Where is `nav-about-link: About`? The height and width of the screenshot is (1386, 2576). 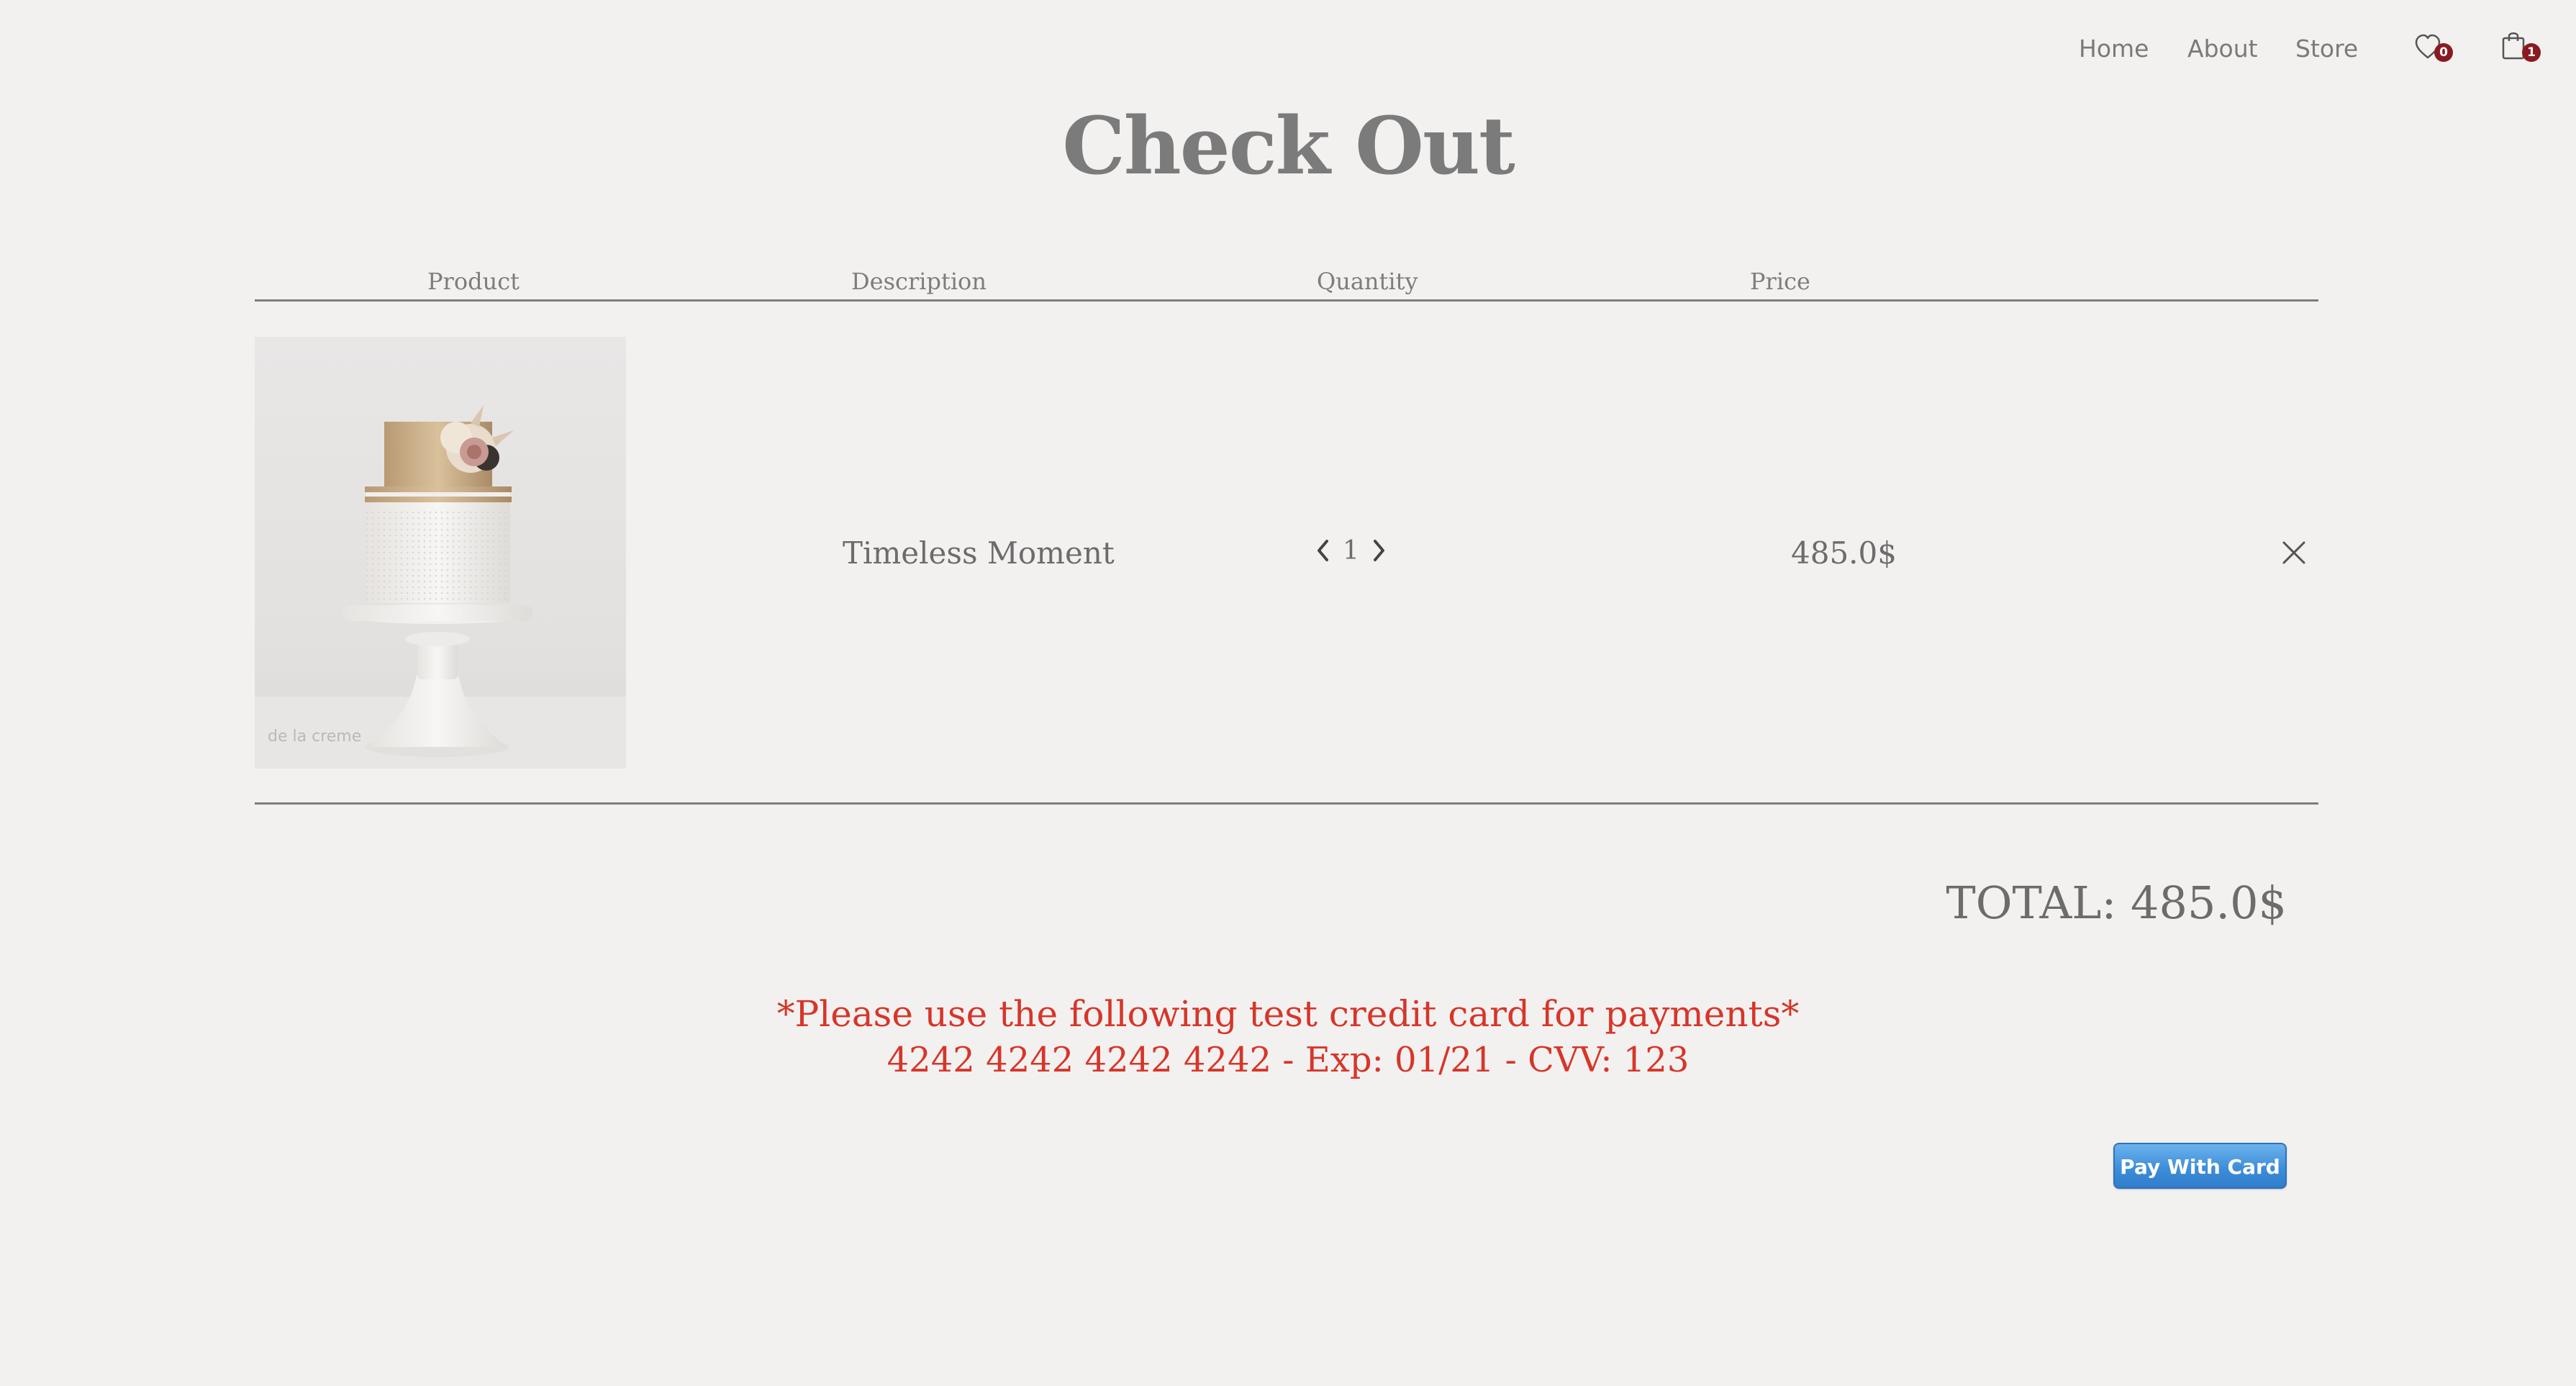 nav-about-link: About is located at coordinates (2222, 49).